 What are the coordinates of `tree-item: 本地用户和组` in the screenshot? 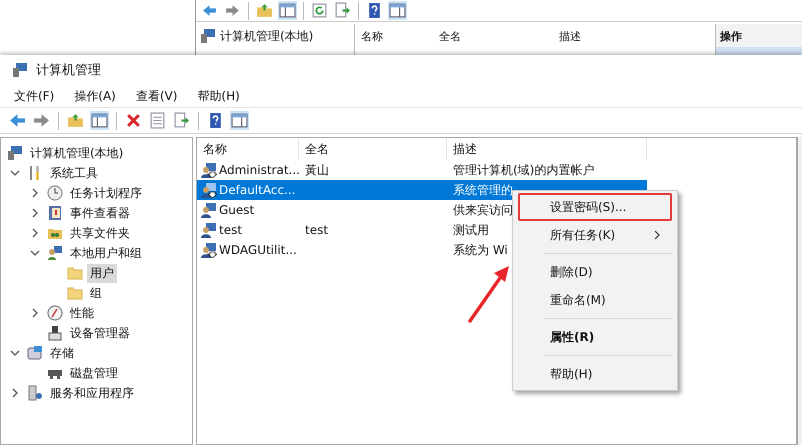 It's located at (106, 253).